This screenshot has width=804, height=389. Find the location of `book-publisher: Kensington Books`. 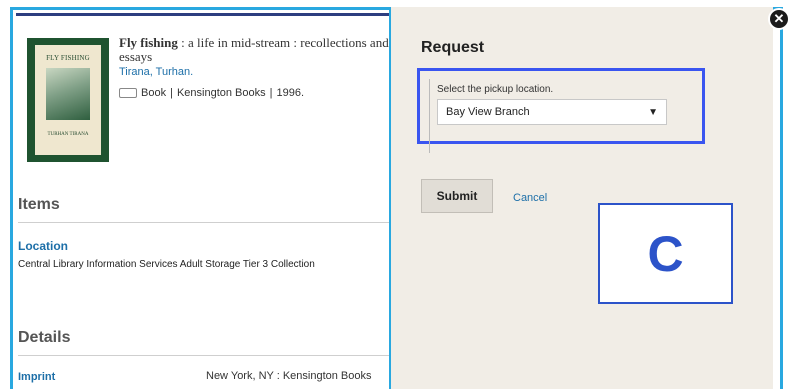

book-publisher: Kensington Books is located at coordinates (221, 93).